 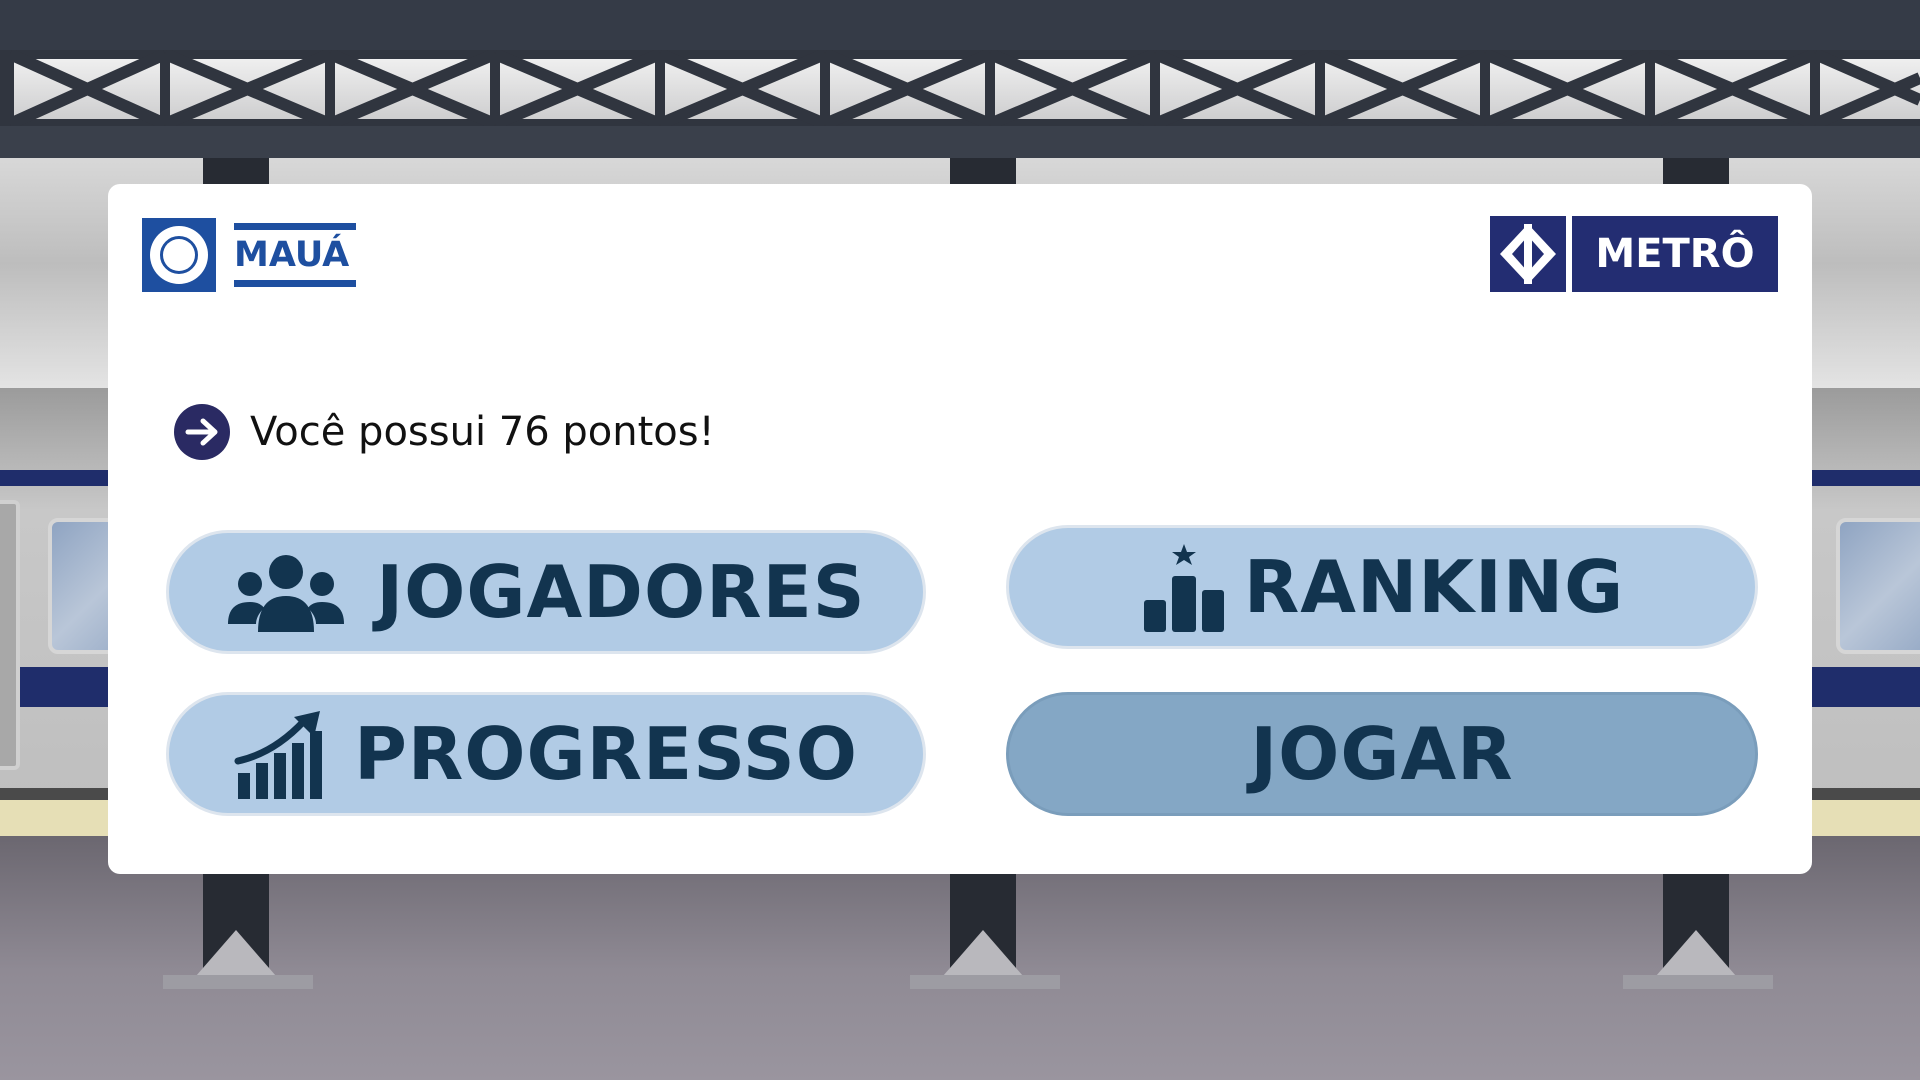 What do you see at coordinates (279, 754) in the screenshot?
I see `chart-growth-icon` at bounding box center [279, 754].